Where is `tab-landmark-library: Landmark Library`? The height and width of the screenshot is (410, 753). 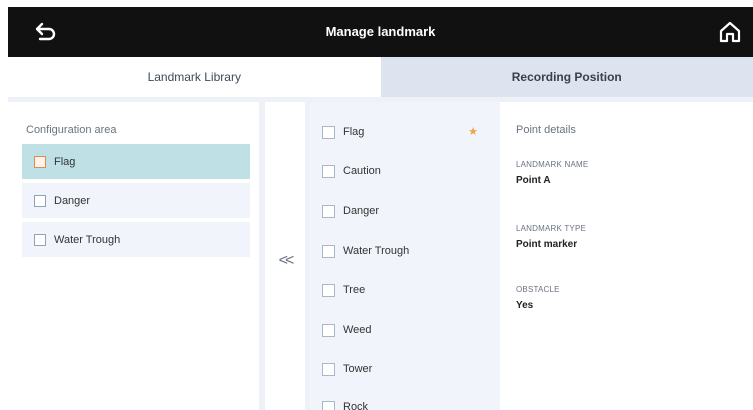 tab-landmark-library: Landmark Library is located at coordinates (194, 77).